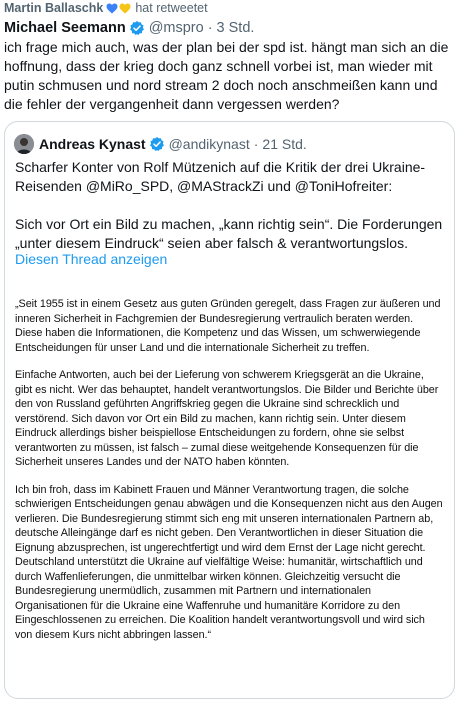 This screenshot has width=461, height=703. Describe the element at coordinates (284, 144) in the screenshot. I see `quoted-tweet-timestamp: 21 Std.` at that location.